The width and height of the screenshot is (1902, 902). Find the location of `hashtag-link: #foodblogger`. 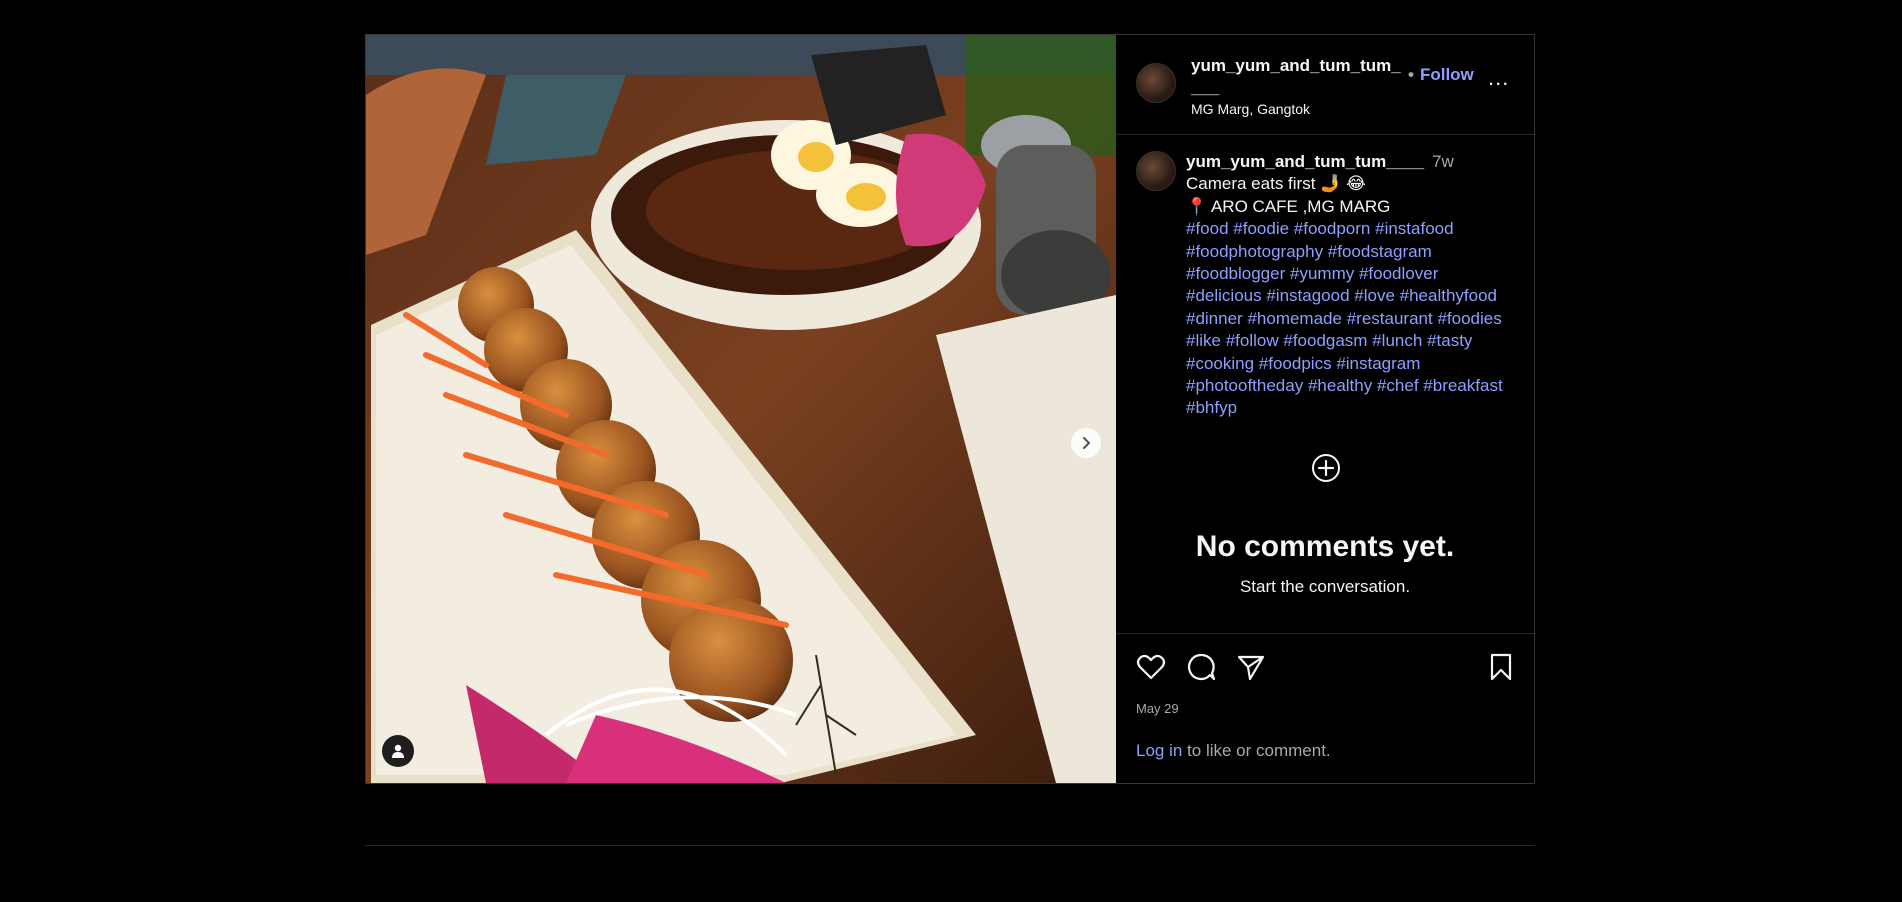

hashtag-link: #foodblogger is located at coordinates (1235, 273).